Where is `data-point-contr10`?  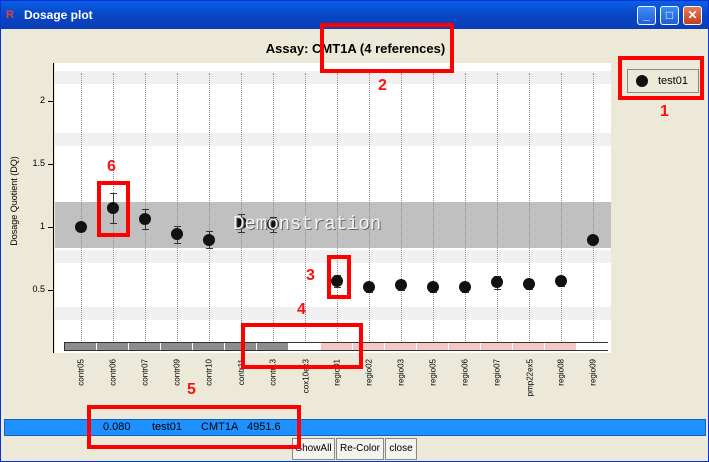 data-point-contr10 is located at coordinates (209, 239).